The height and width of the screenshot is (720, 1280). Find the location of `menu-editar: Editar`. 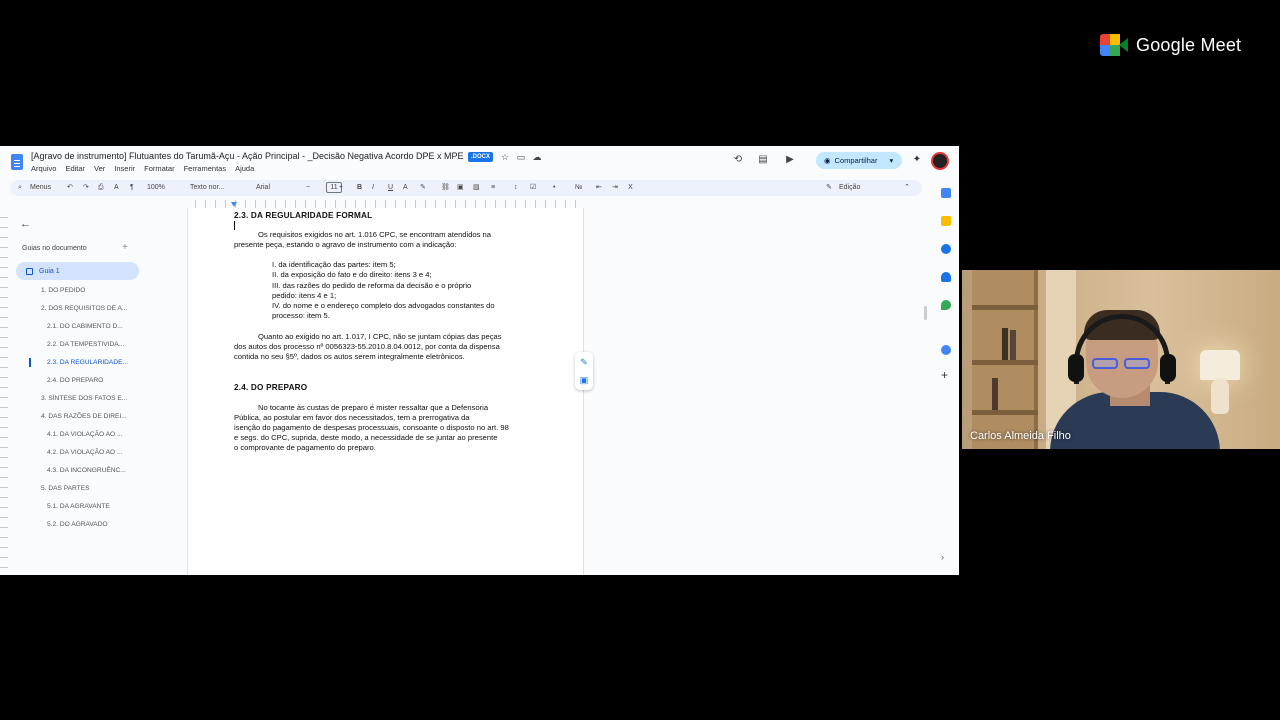

menu-editar: Editar is located at coordinates (75, 168).